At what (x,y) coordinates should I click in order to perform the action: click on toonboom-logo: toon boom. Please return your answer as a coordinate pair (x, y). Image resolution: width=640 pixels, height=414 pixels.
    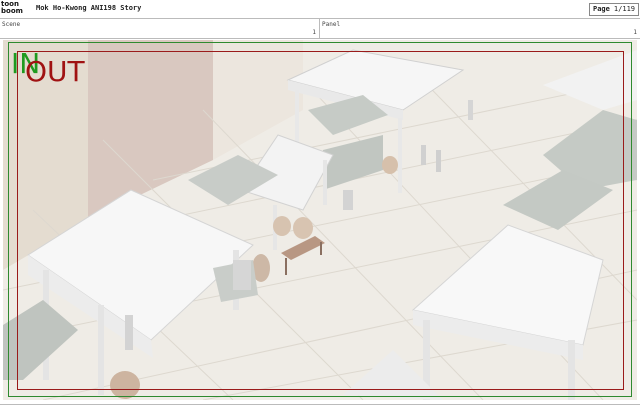
    Looking at the image, I should click on (16, 9).